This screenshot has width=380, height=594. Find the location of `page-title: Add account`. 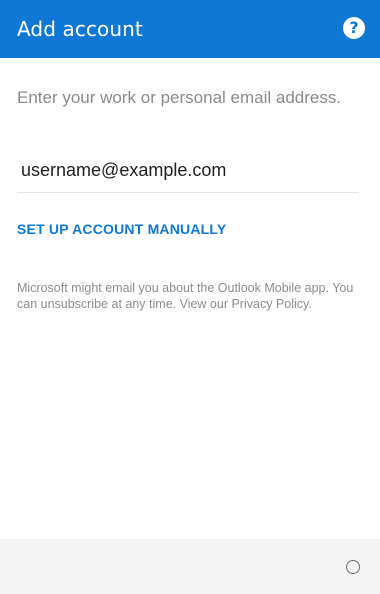

page-title: Add account is located at coordinates (80, 29).